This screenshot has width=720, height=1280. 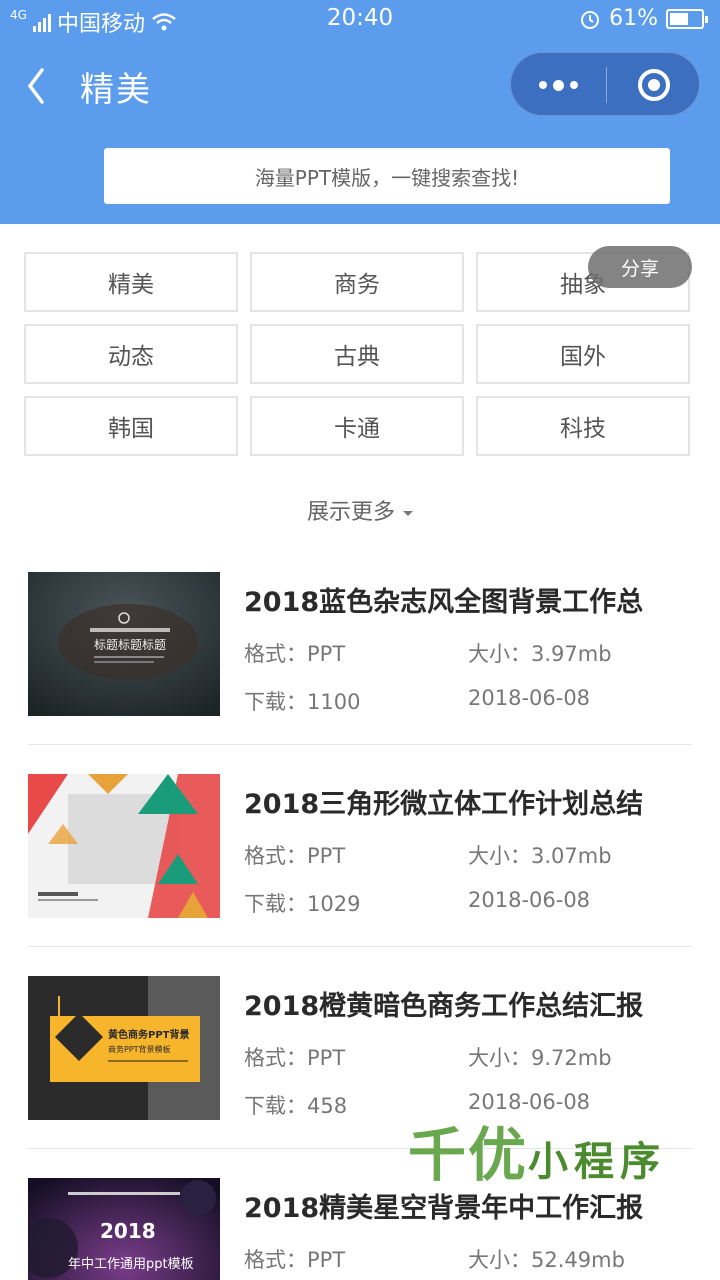 I want to click on template-thumbnail: 标题标题标题, so click(x=124, y=644).